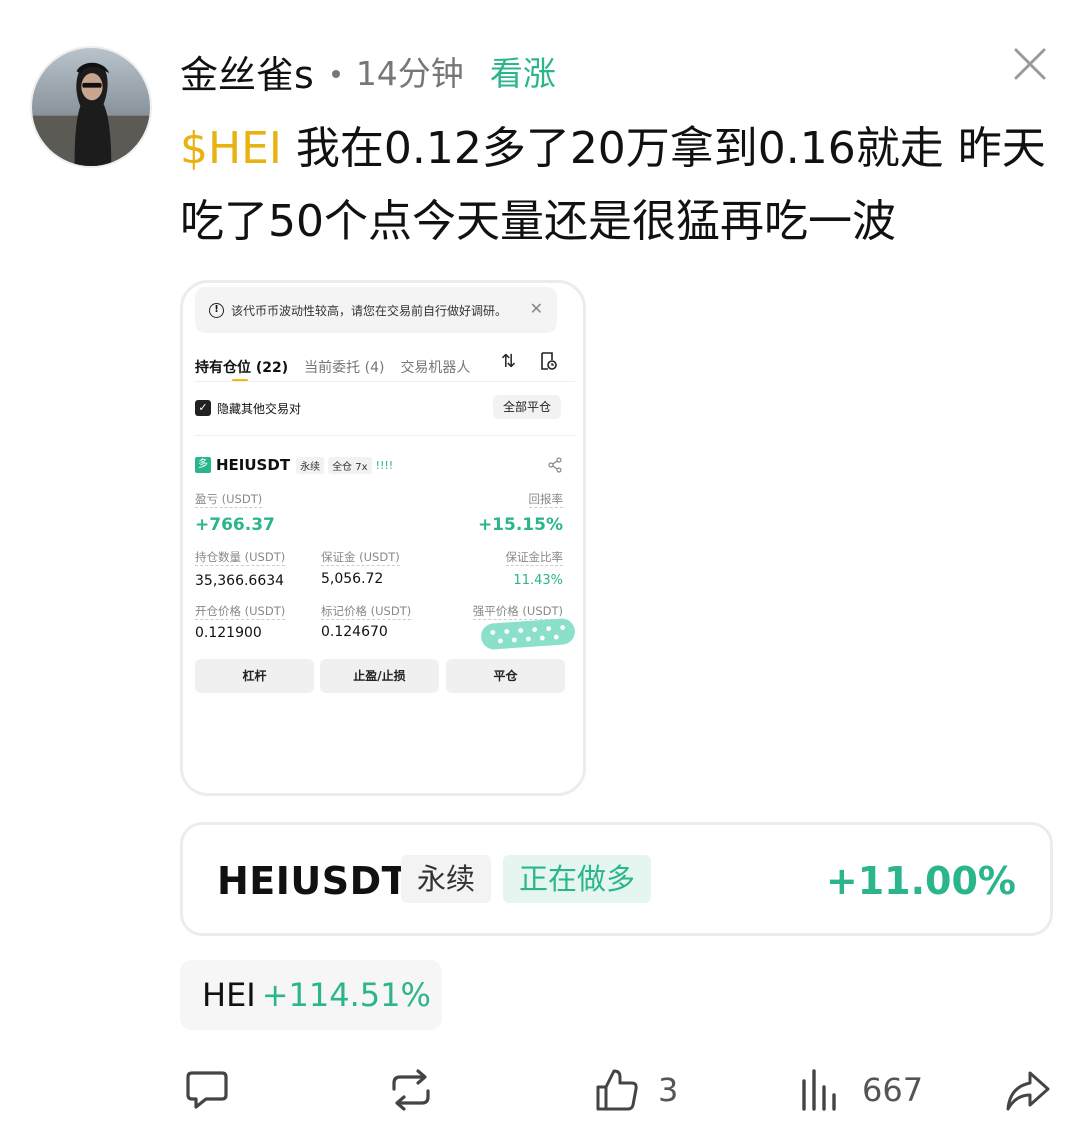  What do you see at coordinates (240, 612) in the screenshot?
I see `entry-price-label: 开仓价格 (USDT)` at bounding box center [240, 612].